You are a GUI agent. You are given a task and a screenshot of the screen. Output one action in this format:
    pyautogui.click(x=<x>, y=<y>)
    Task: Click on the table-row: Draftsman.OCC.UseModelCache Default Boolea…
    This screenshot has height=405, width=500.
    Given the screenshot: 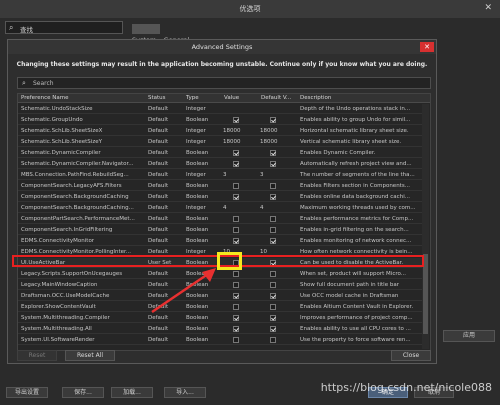 What is the action you would take?
    pyautogui.click(x=220, y=296)
    